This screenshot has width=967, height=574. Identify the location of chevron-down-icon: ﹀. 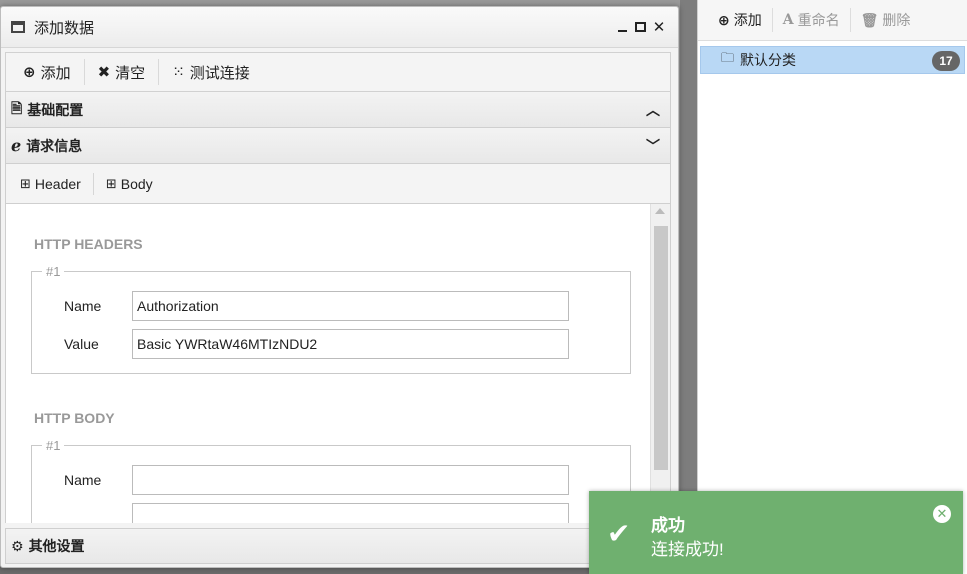
(653, 146).